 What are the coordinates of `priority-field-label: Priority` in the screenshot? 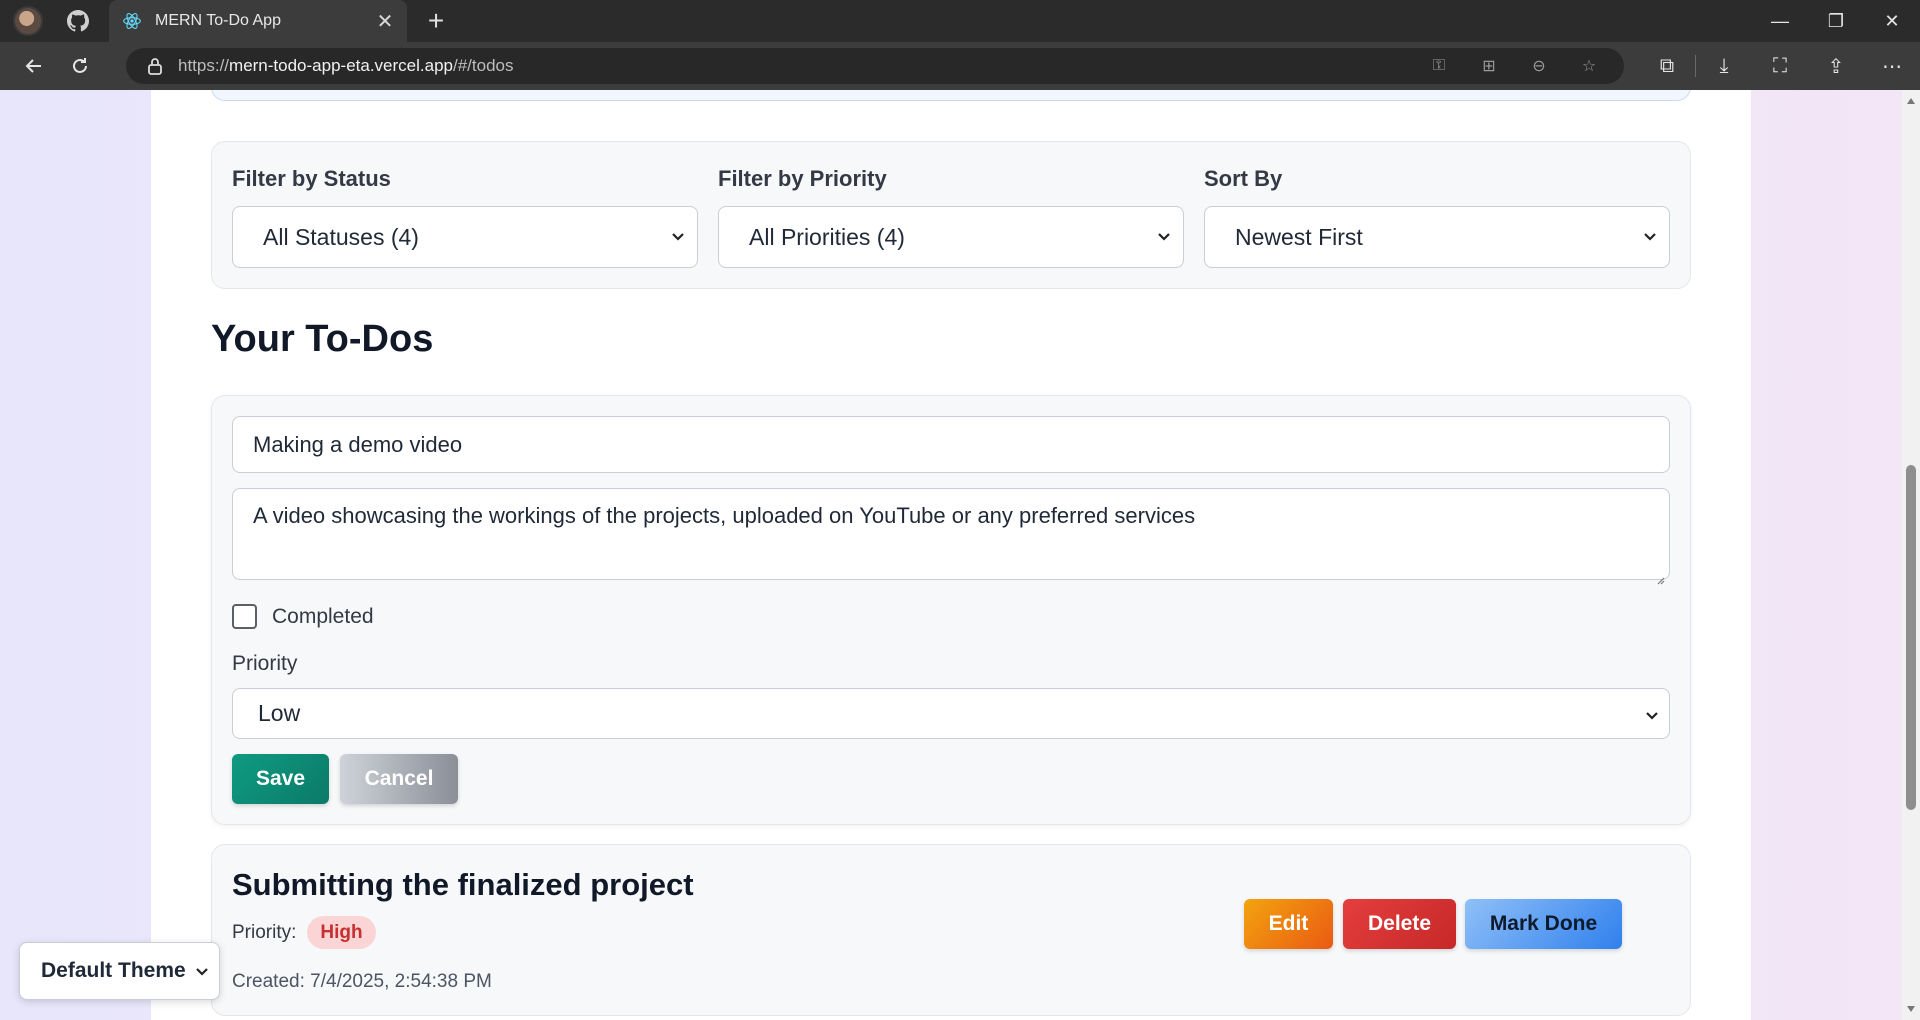 It's located at (265, 663).